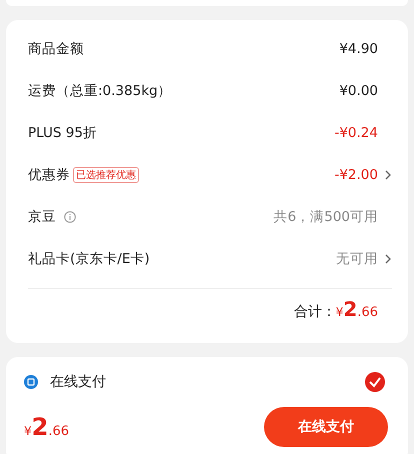 This screenshot has width=414, height=454. What do you see at coordinates (326, 217) in the screenshot?
I see `row-value: 共6，满500可用` at bounding box center [326, 217].